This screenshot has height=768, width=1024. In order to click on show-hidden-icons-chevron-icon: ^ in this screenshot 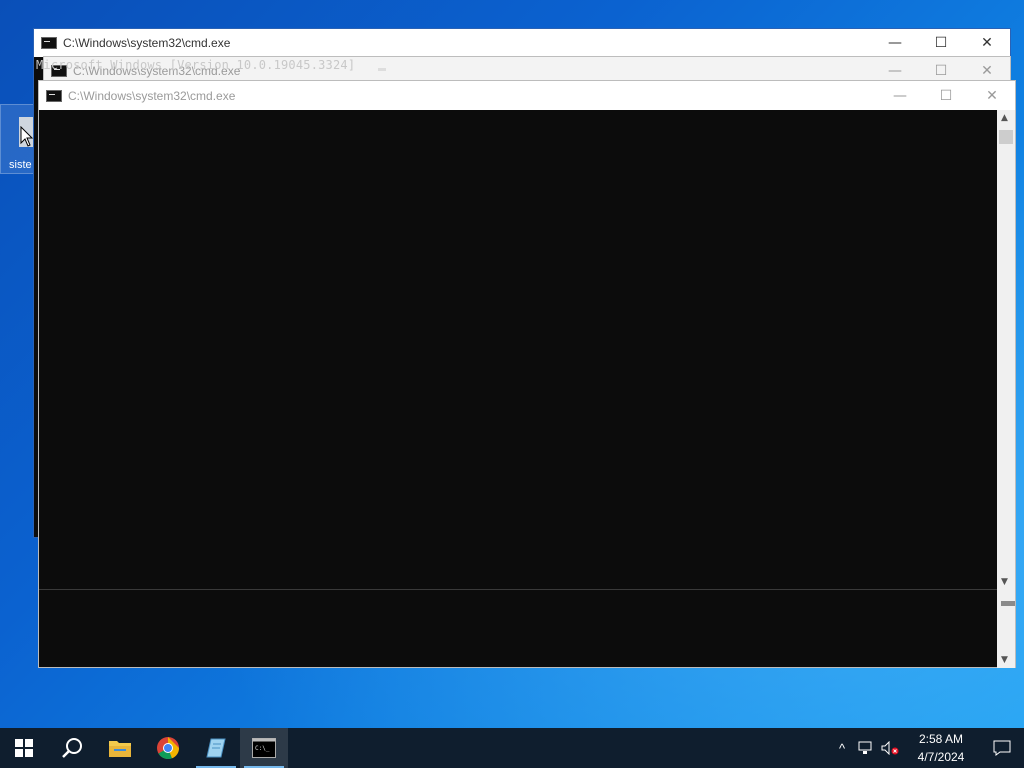, I will do `click(842, 748)`.